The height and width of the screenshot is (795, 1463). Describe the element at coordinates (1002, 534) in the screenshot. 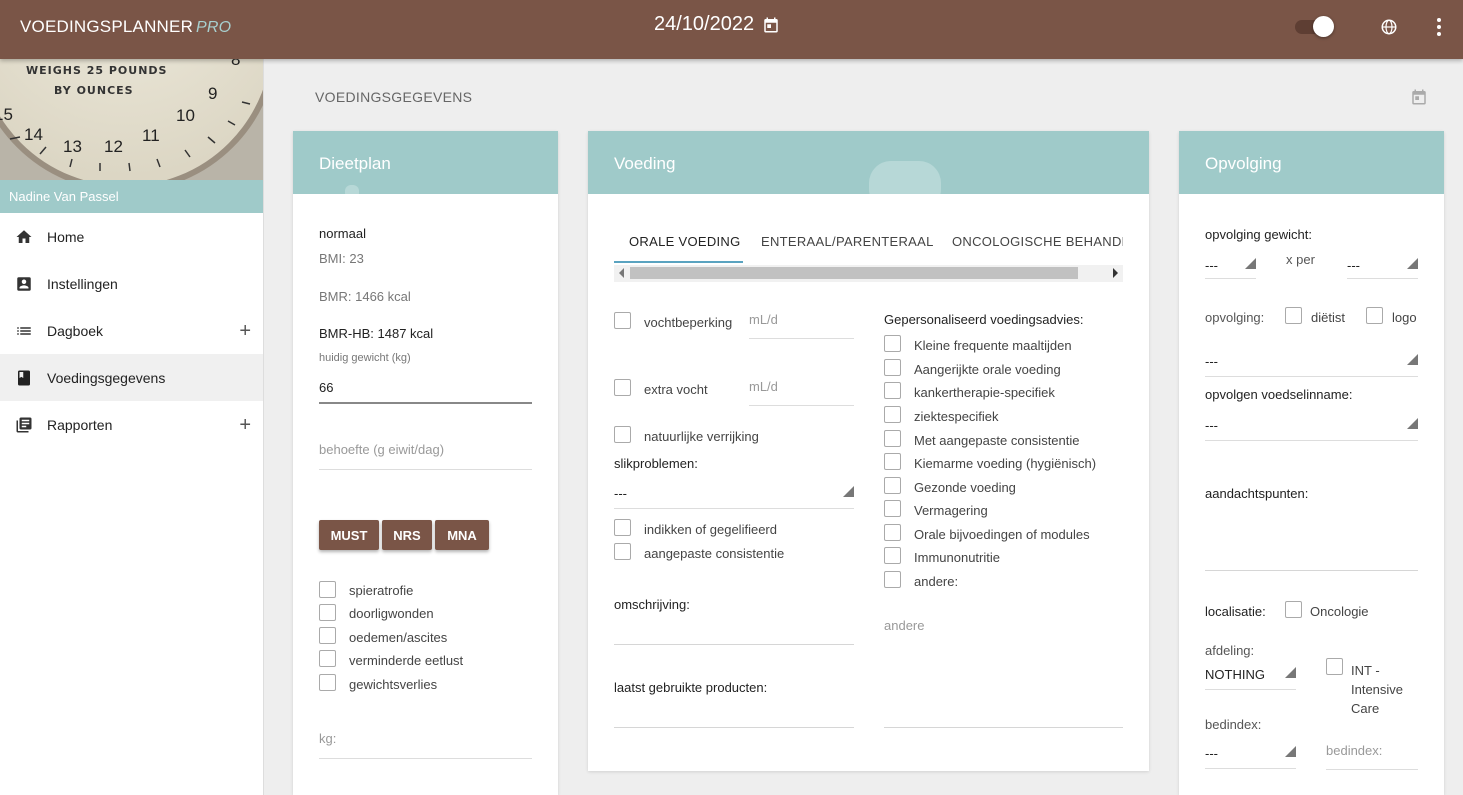

I see `checkbox-label: Orale bijvoedingen of modules` at that location.